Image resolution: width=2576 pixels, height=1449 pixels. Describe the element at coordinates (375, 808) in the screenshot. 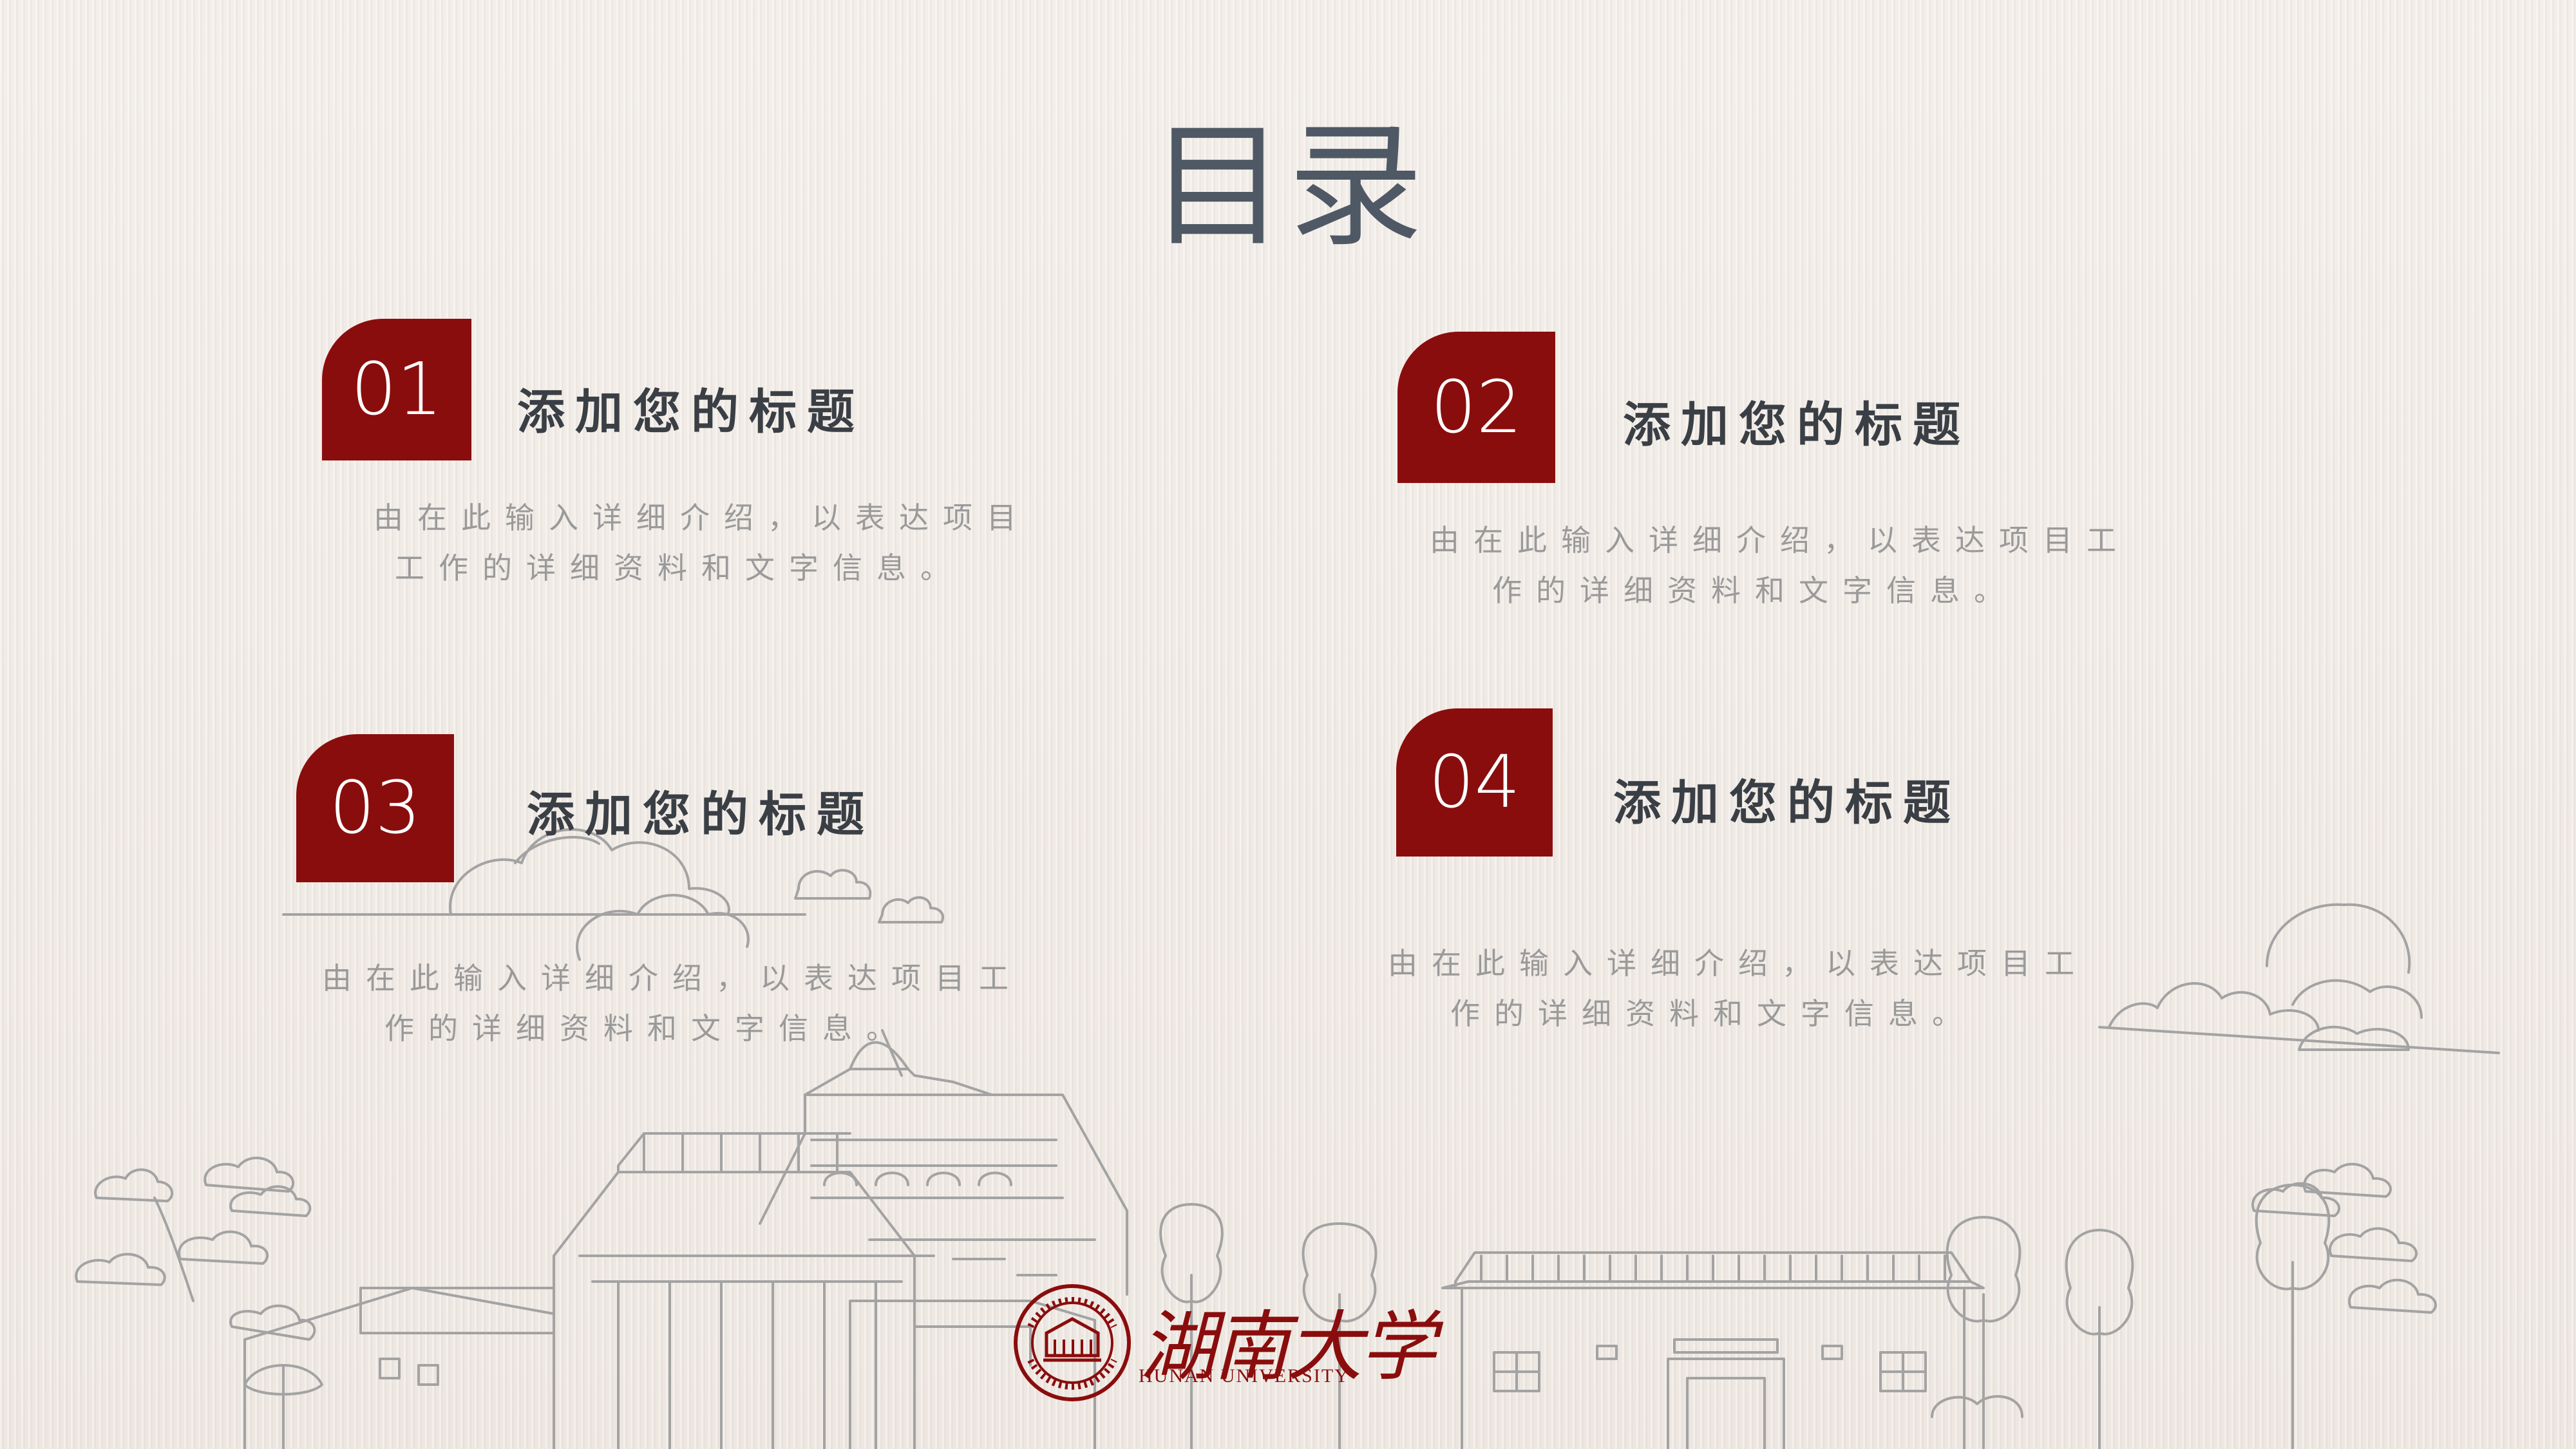

I see `item-number-badge: 03` at that location.